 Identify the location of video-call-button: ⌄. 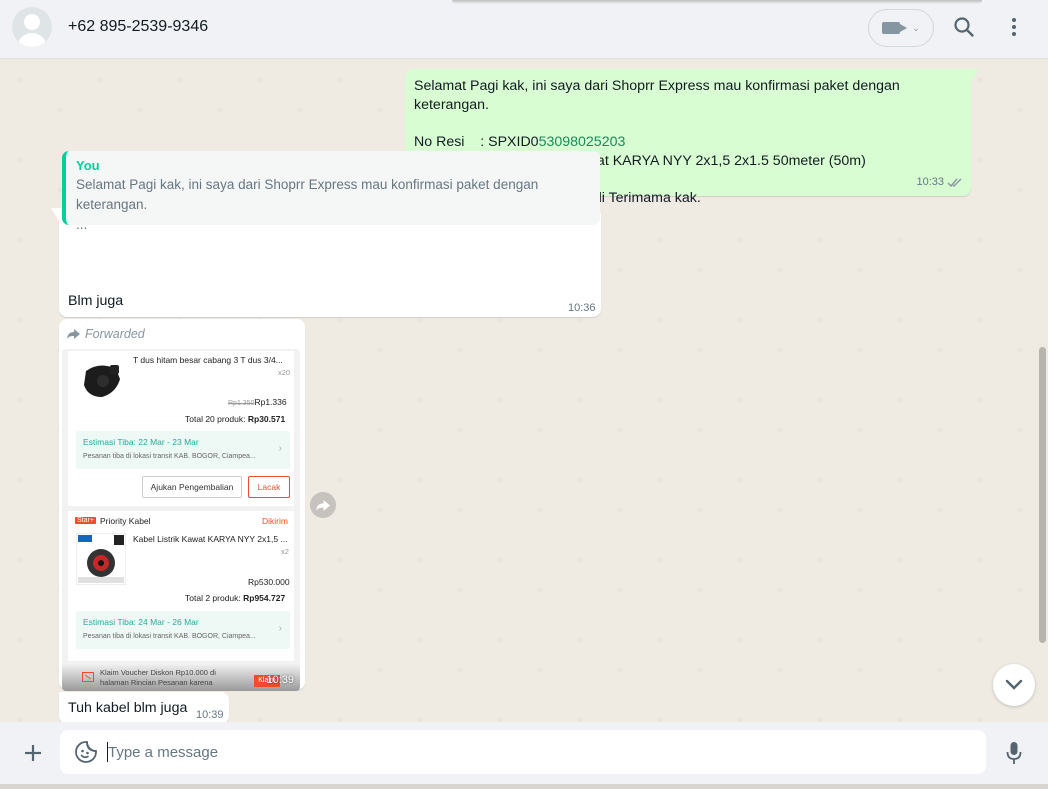
(901, 28).